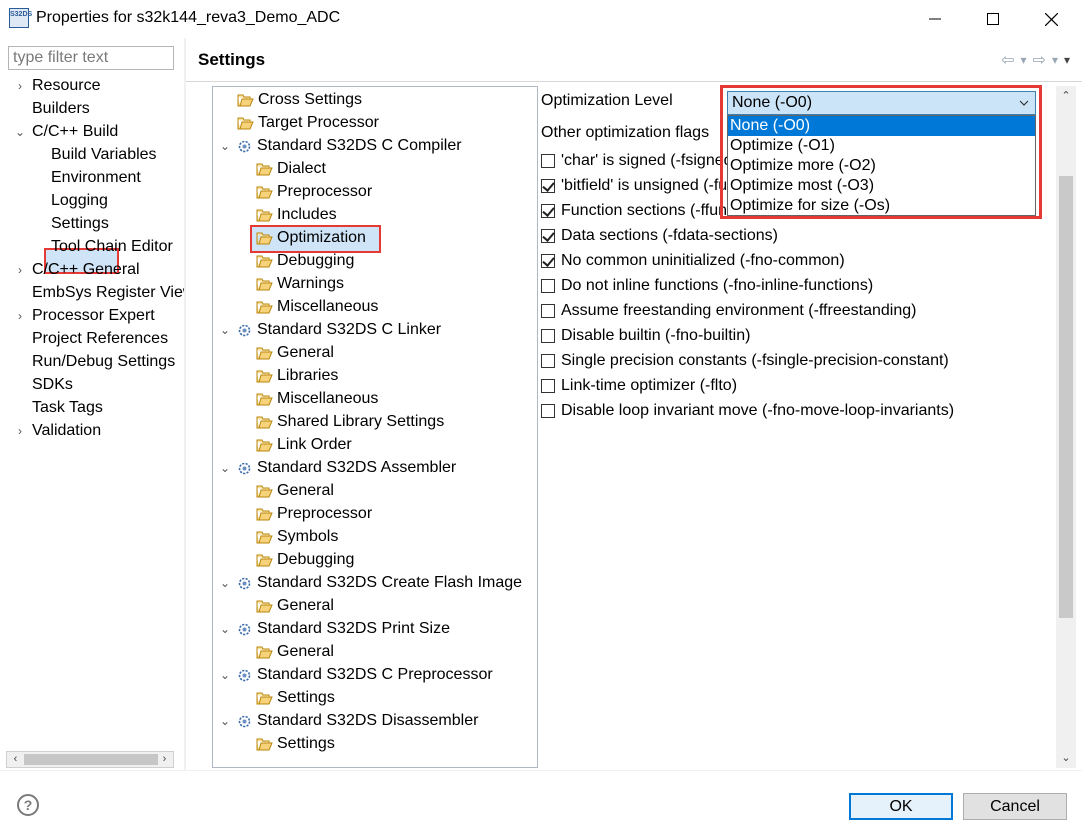 The image size is (1082, 840). I want to click on scroll-down-icon: ⌄, so click(1066, 758).